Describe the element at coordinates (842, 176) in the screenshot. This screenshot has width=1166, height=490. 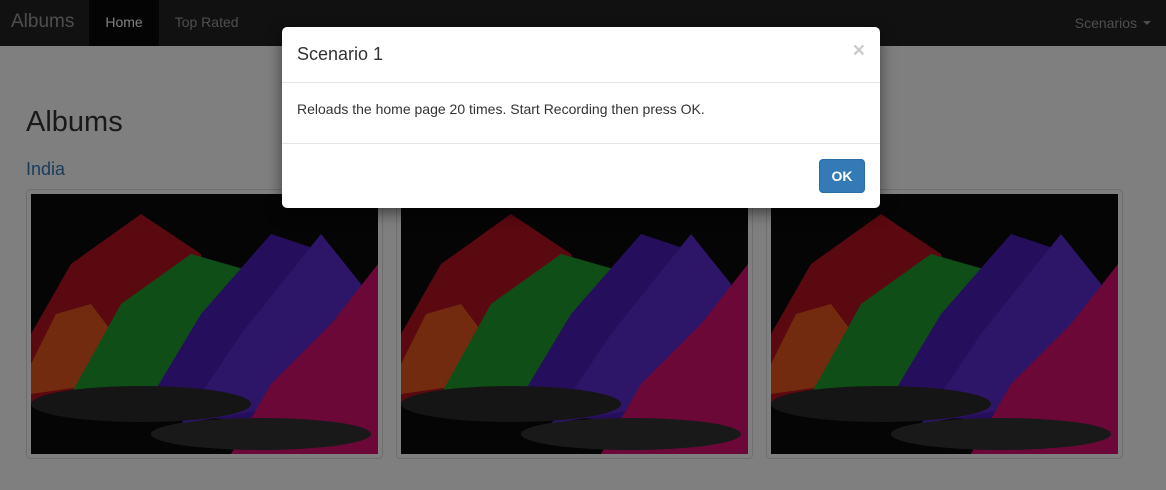
I see `ok-button: OK` at that location.